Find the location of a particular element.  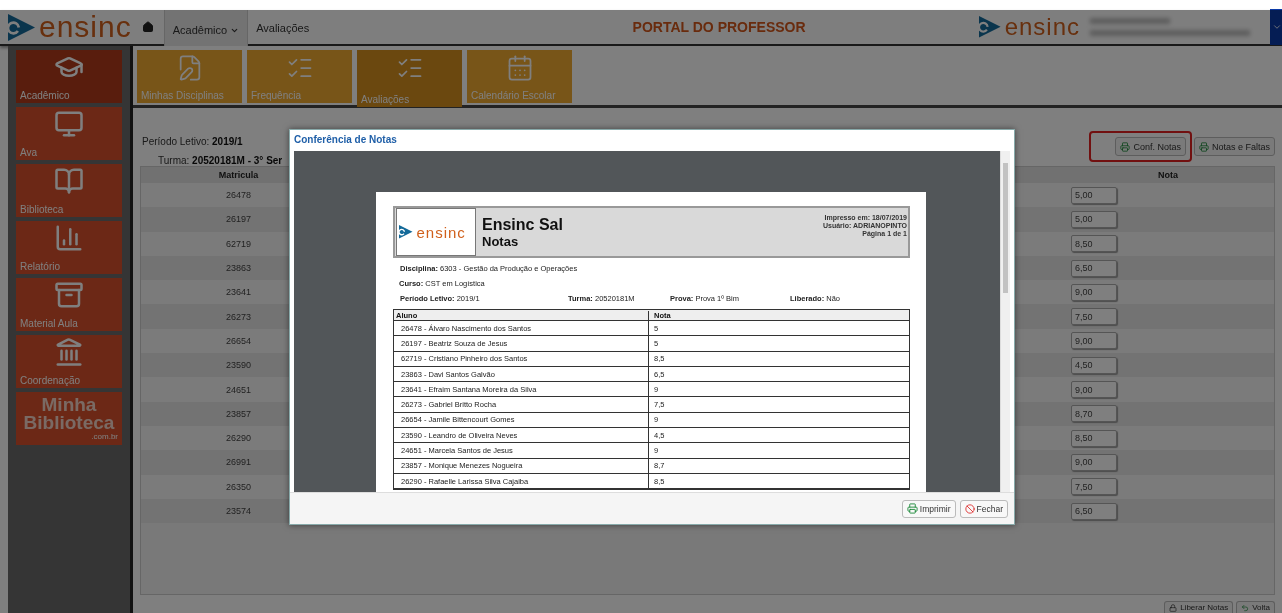

module-tile: Avaliações is located at coordinates (409, 78).